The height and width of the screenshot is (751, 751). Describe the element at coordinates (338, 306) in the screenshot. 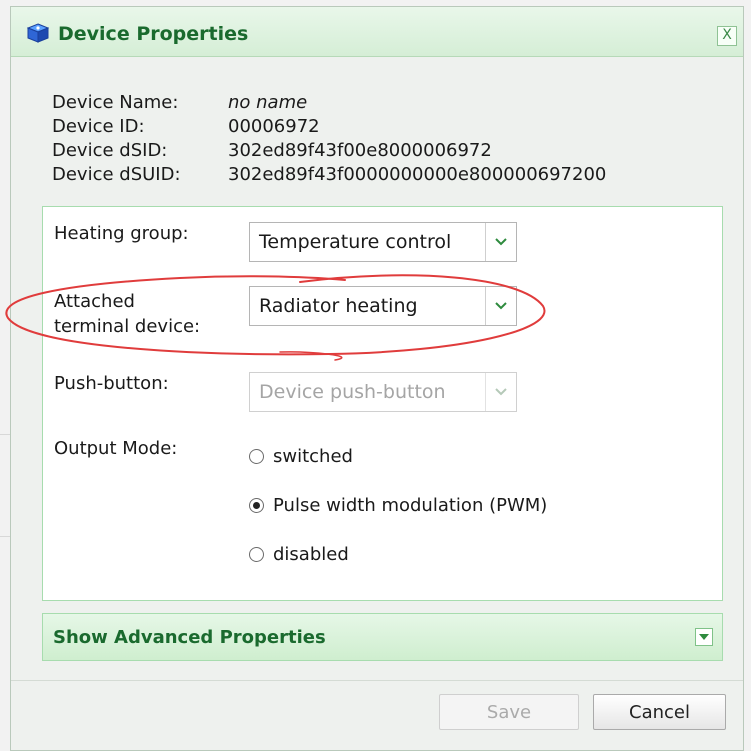

I see `terminal-device-value: Radiator heating` at that location.